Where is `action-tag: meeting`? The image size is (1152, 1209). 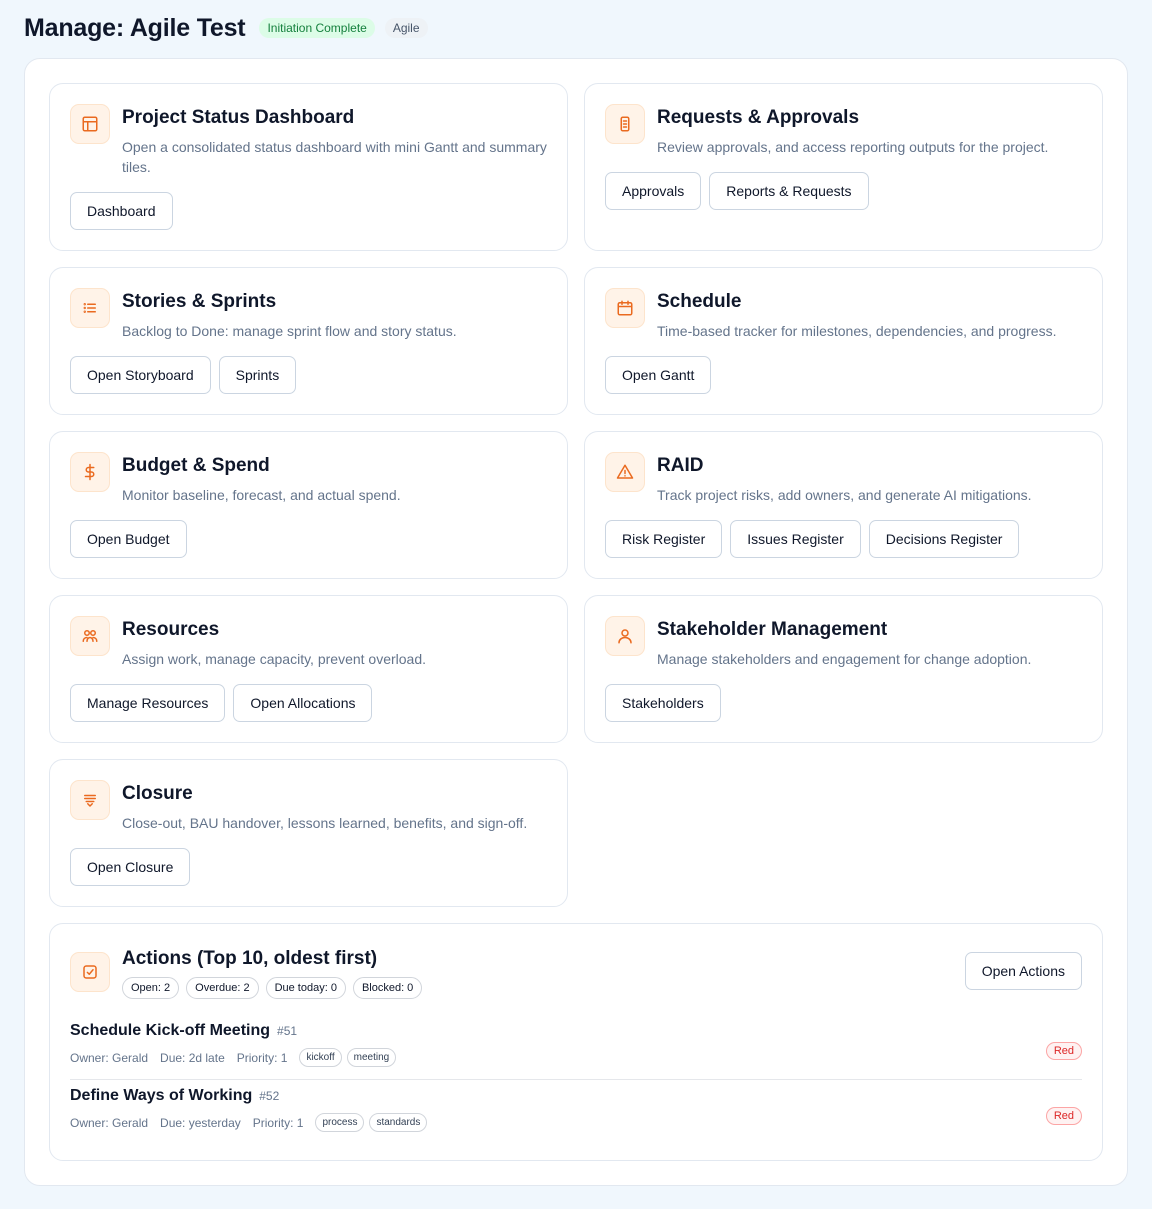 action-tag: meeting is located at coordinates (371, 1057).